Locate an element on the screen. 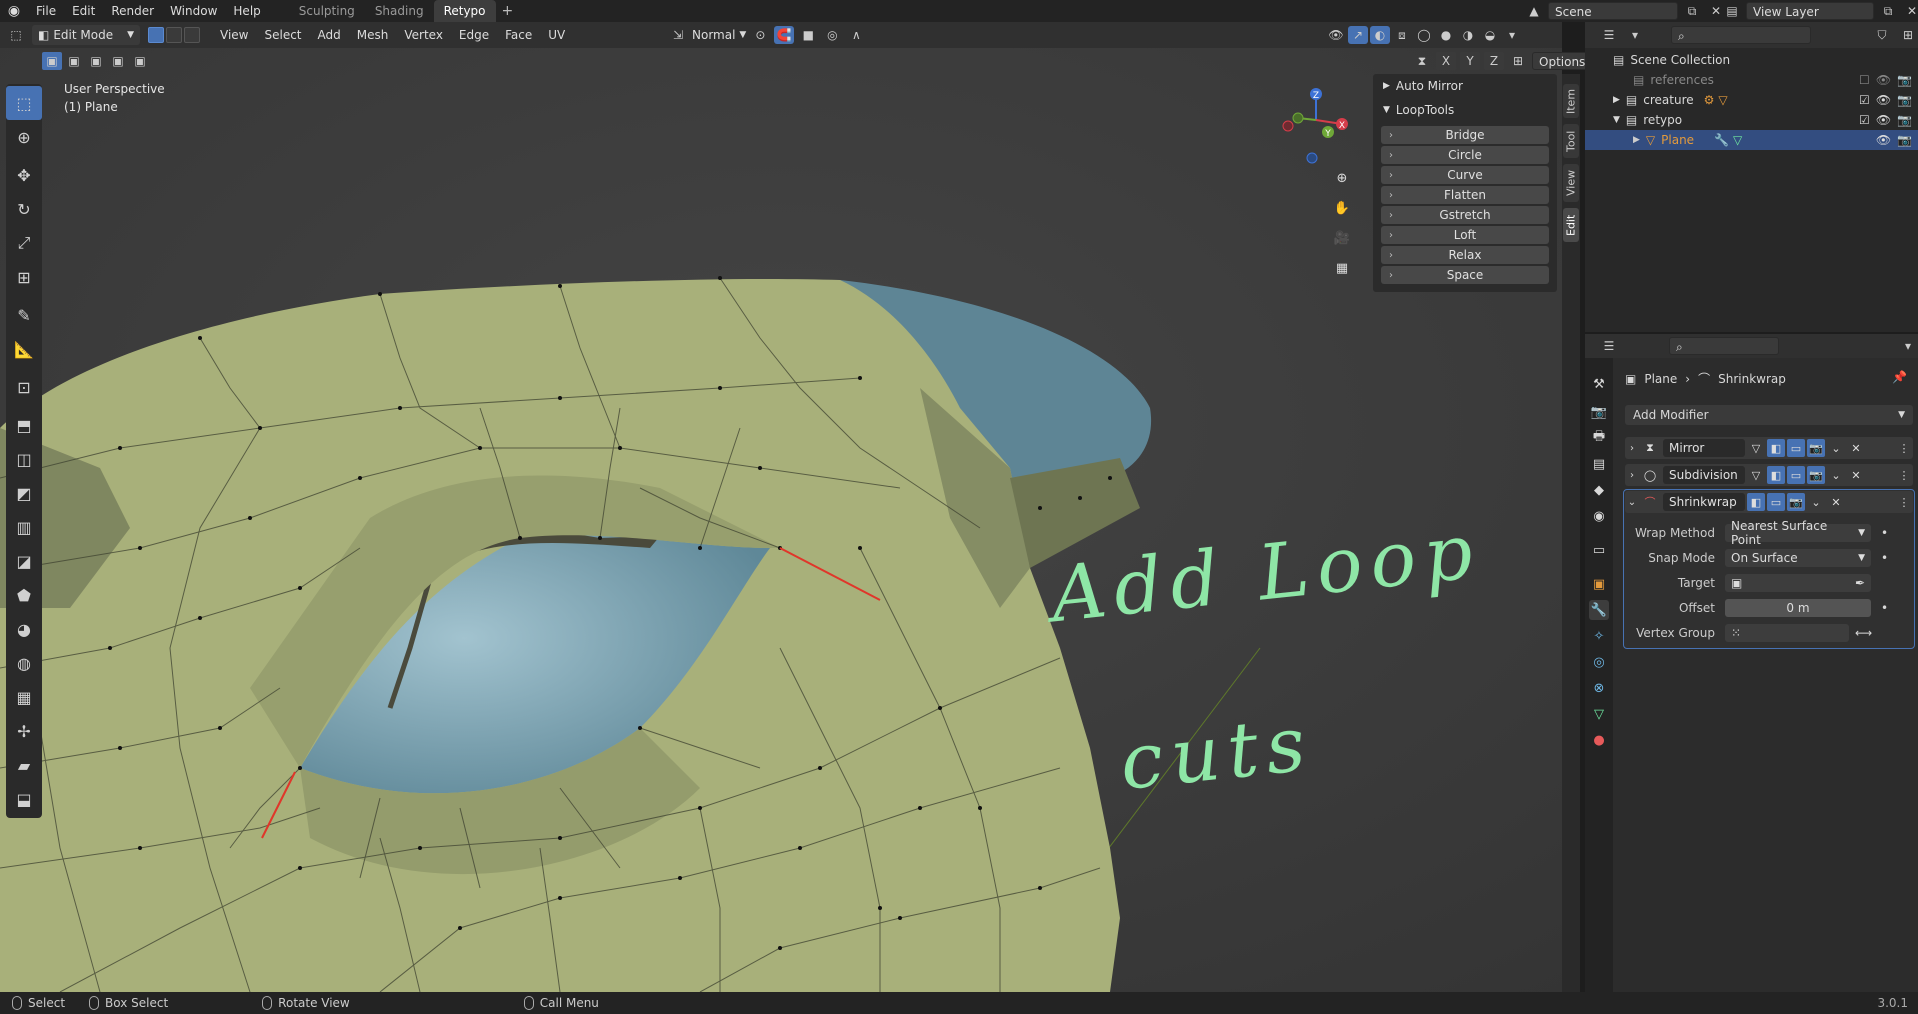  knife-tool-icon: ◪ is located at coordinates (24, 561).